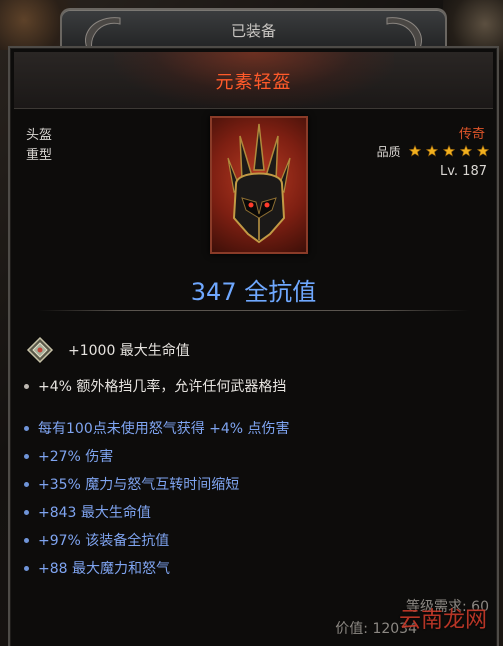 The width and height of the screenshot is (503, 646). I want to click on helmet-icon, so click(259, 183).